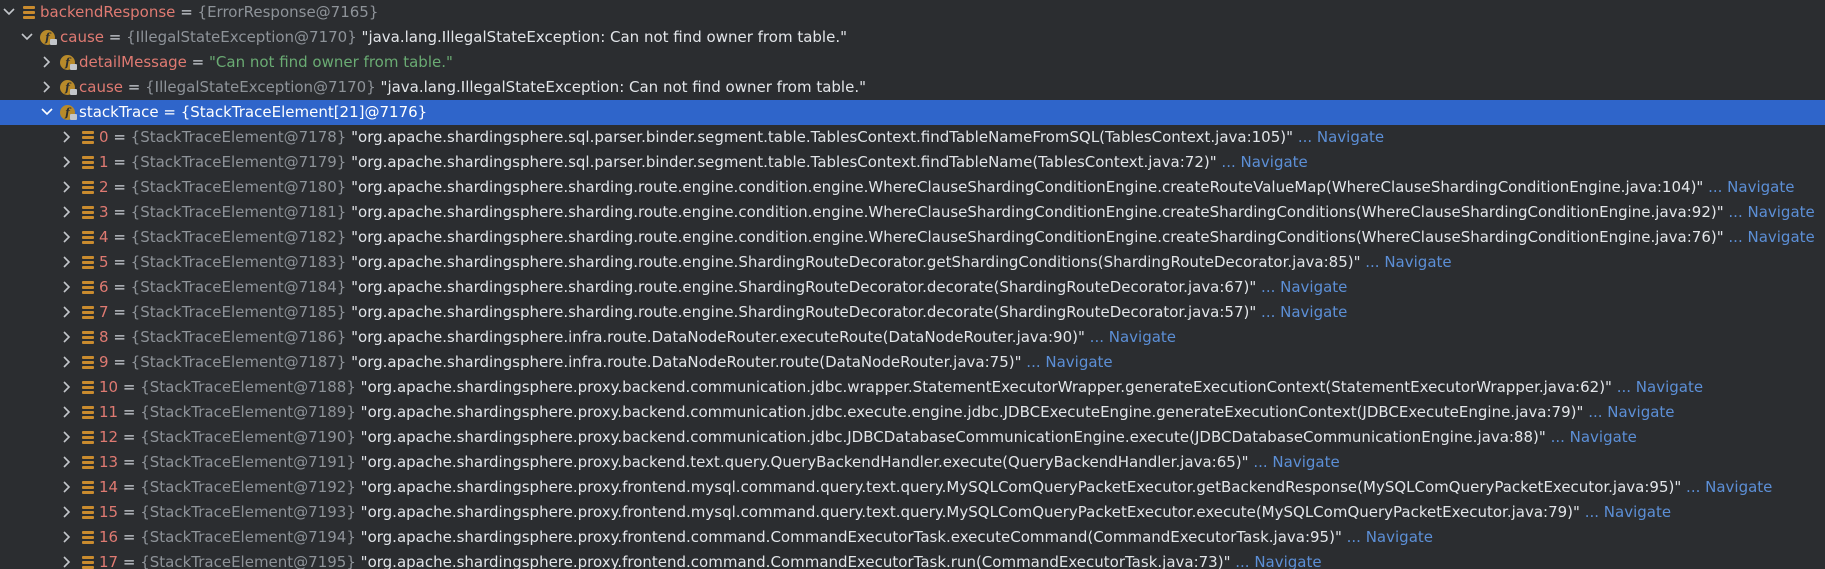  Describe the element at coordinates (104, 162) in the screenshot. I see `frame-index: 1` at that location.